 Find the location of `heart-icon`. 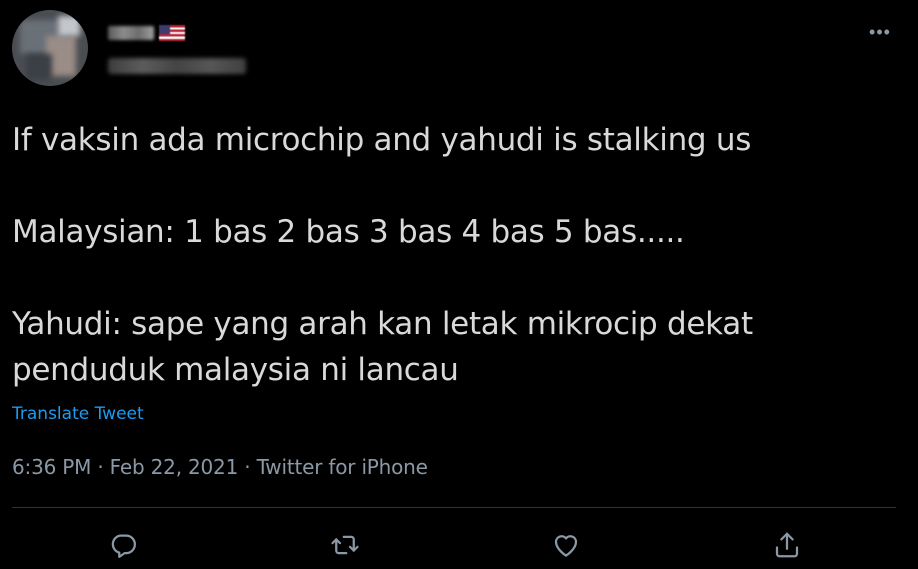

heart-icon is located at coordinates (566, 546).